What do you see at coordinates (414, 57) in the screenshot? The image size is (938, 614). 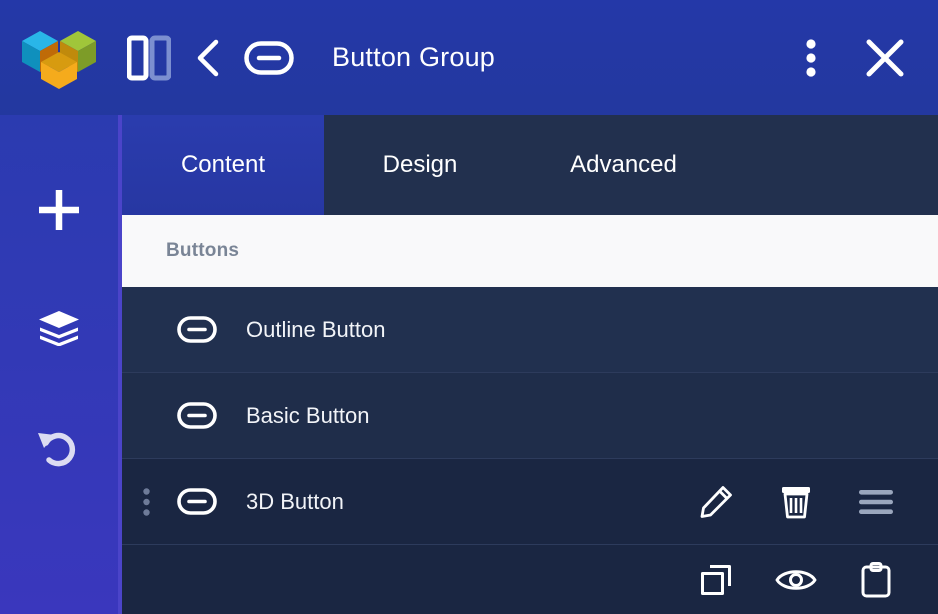 I see `page-title: Button Group` at bounding box center [414, 57].